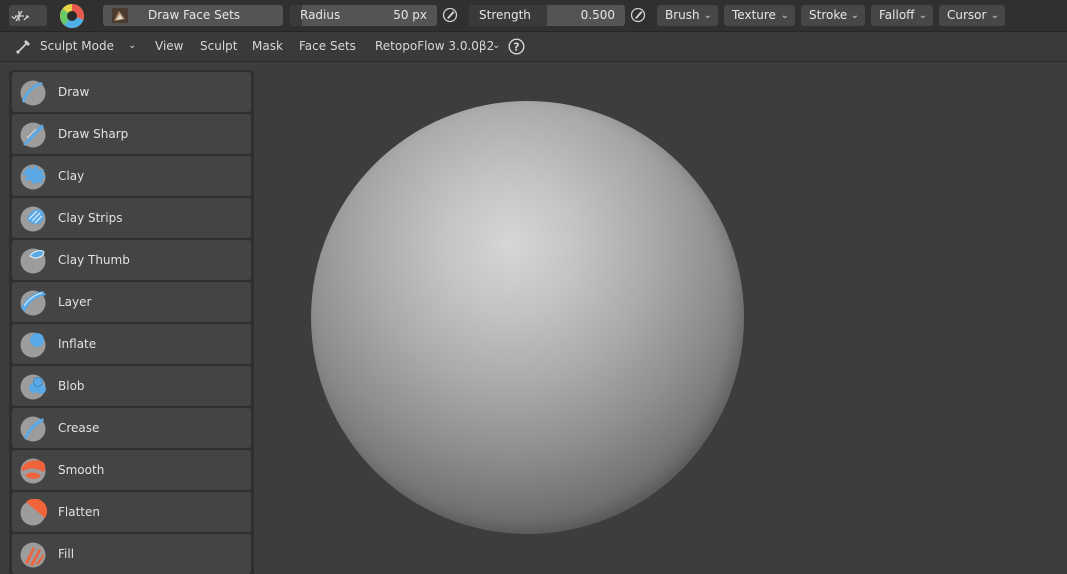  What do you see at coordinates (33, 387) in the screenshot?
I see `blob-brush-icon` at bounding box center [33, 387].